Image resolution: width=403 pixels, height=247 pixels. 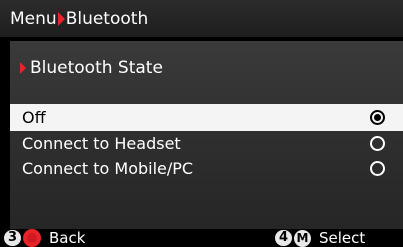 I want to click on select-button: 4 M Select, so click(x=320, y=238).